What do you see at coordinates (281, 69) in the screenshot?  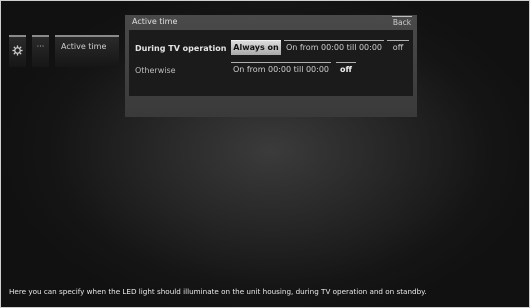 I see `option-on-from-till-otherwise: On from 00:00 till 00:00` at bounding box center [281, 69].